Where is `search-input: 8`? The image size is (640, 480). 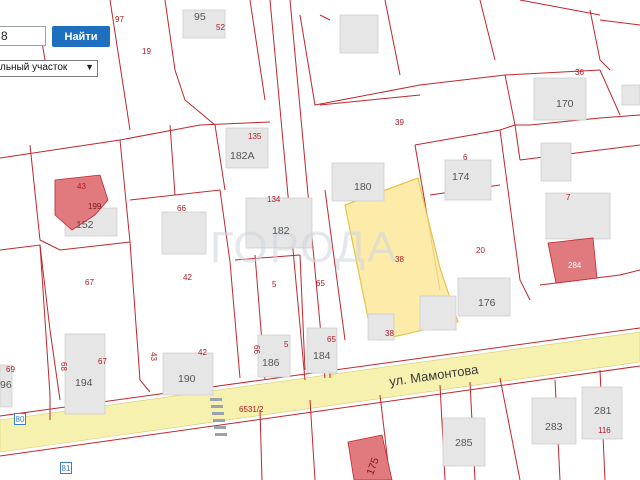
search-input: 8 is located at coordinates (23, 36).